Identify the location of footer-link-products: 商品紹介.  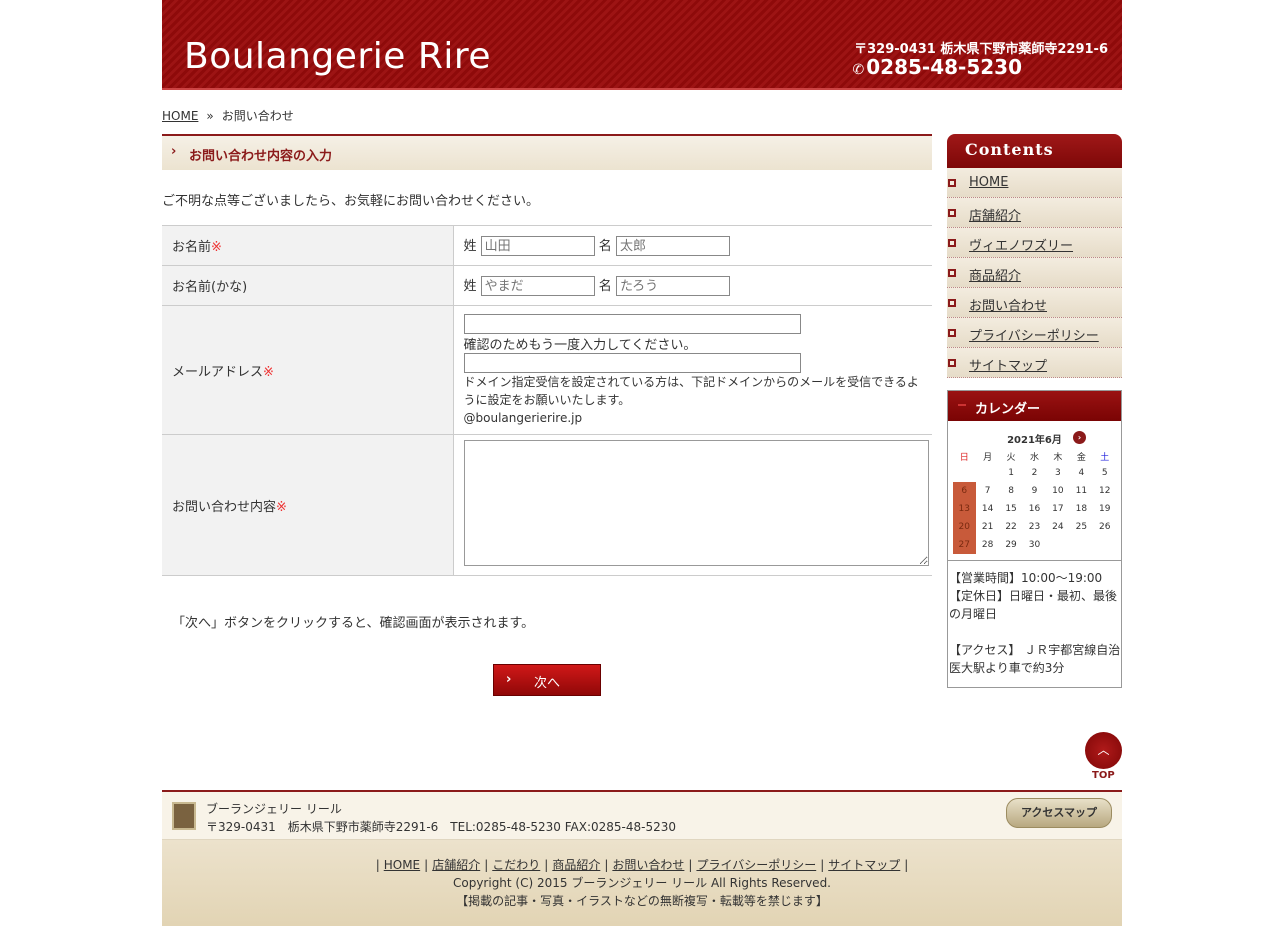
(576, 865).